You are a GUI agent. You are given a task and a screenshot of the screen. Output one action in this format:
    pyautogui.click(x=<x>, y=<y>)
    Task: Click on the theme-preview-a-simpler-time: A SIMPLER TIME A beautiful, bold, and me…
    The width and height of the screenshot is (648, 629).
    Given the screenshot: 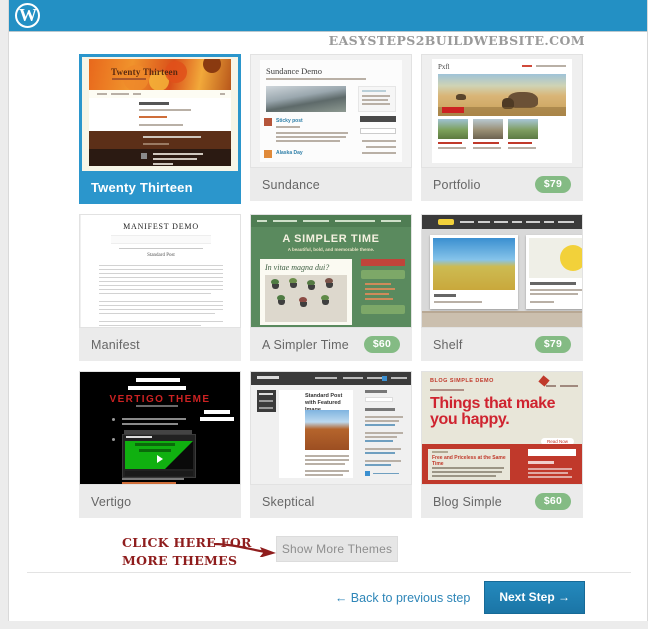 What is the action you would take?
    pyautogui.click(x=331, y=271)
    